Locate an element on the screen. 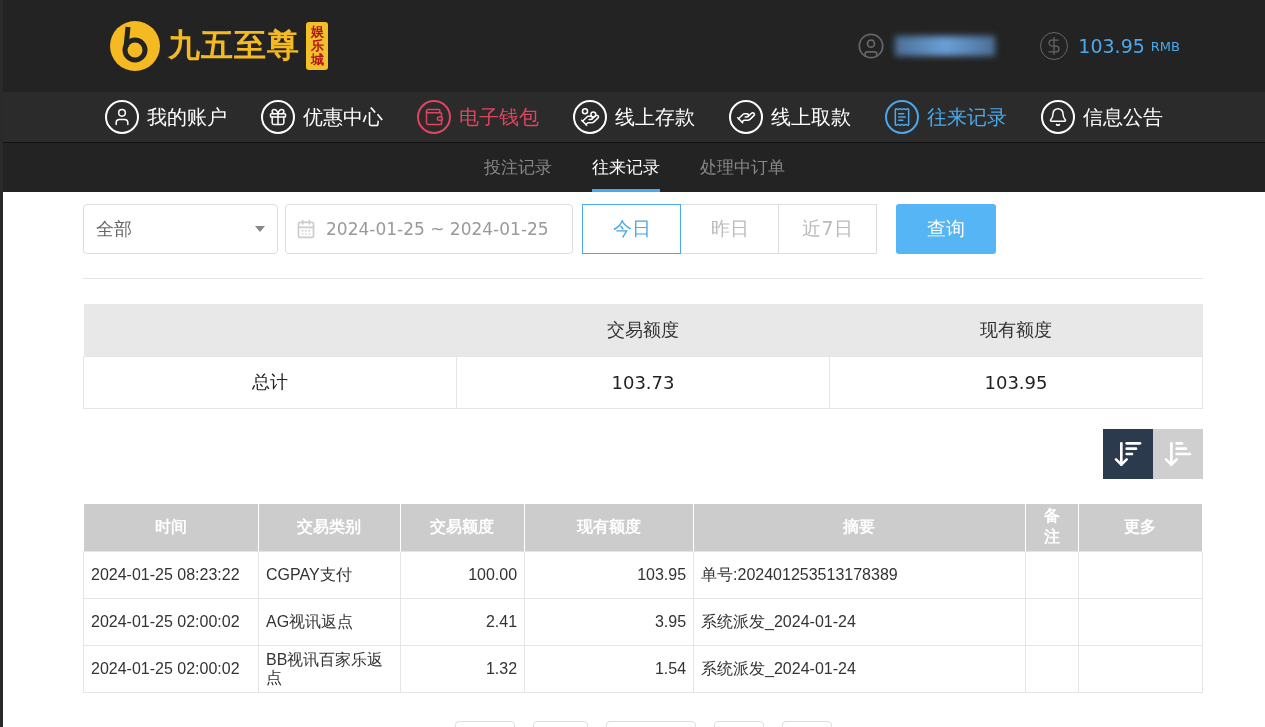 This screenshot has height=727, width=1265. table-cell: 3.95 is located at coordinates (609, 622).